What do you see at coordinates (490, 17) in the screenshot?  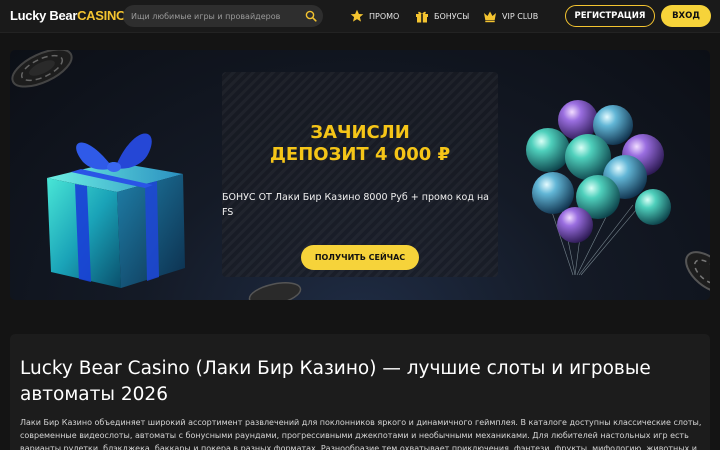 I see `crown-icon` at bounding box center [490, 17].